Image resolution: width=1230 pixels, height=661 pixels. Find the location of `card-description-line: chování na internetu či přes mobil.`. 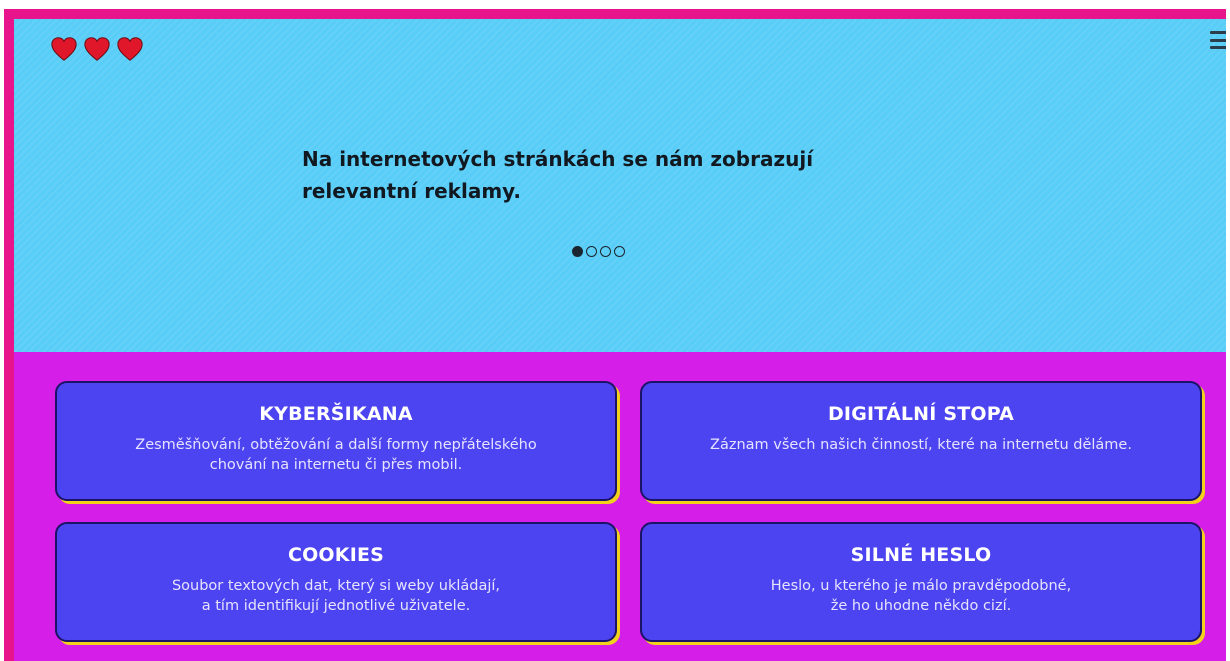

card-description-line: chování na internetu či přes mobil. is located at coordinates (336, 465).